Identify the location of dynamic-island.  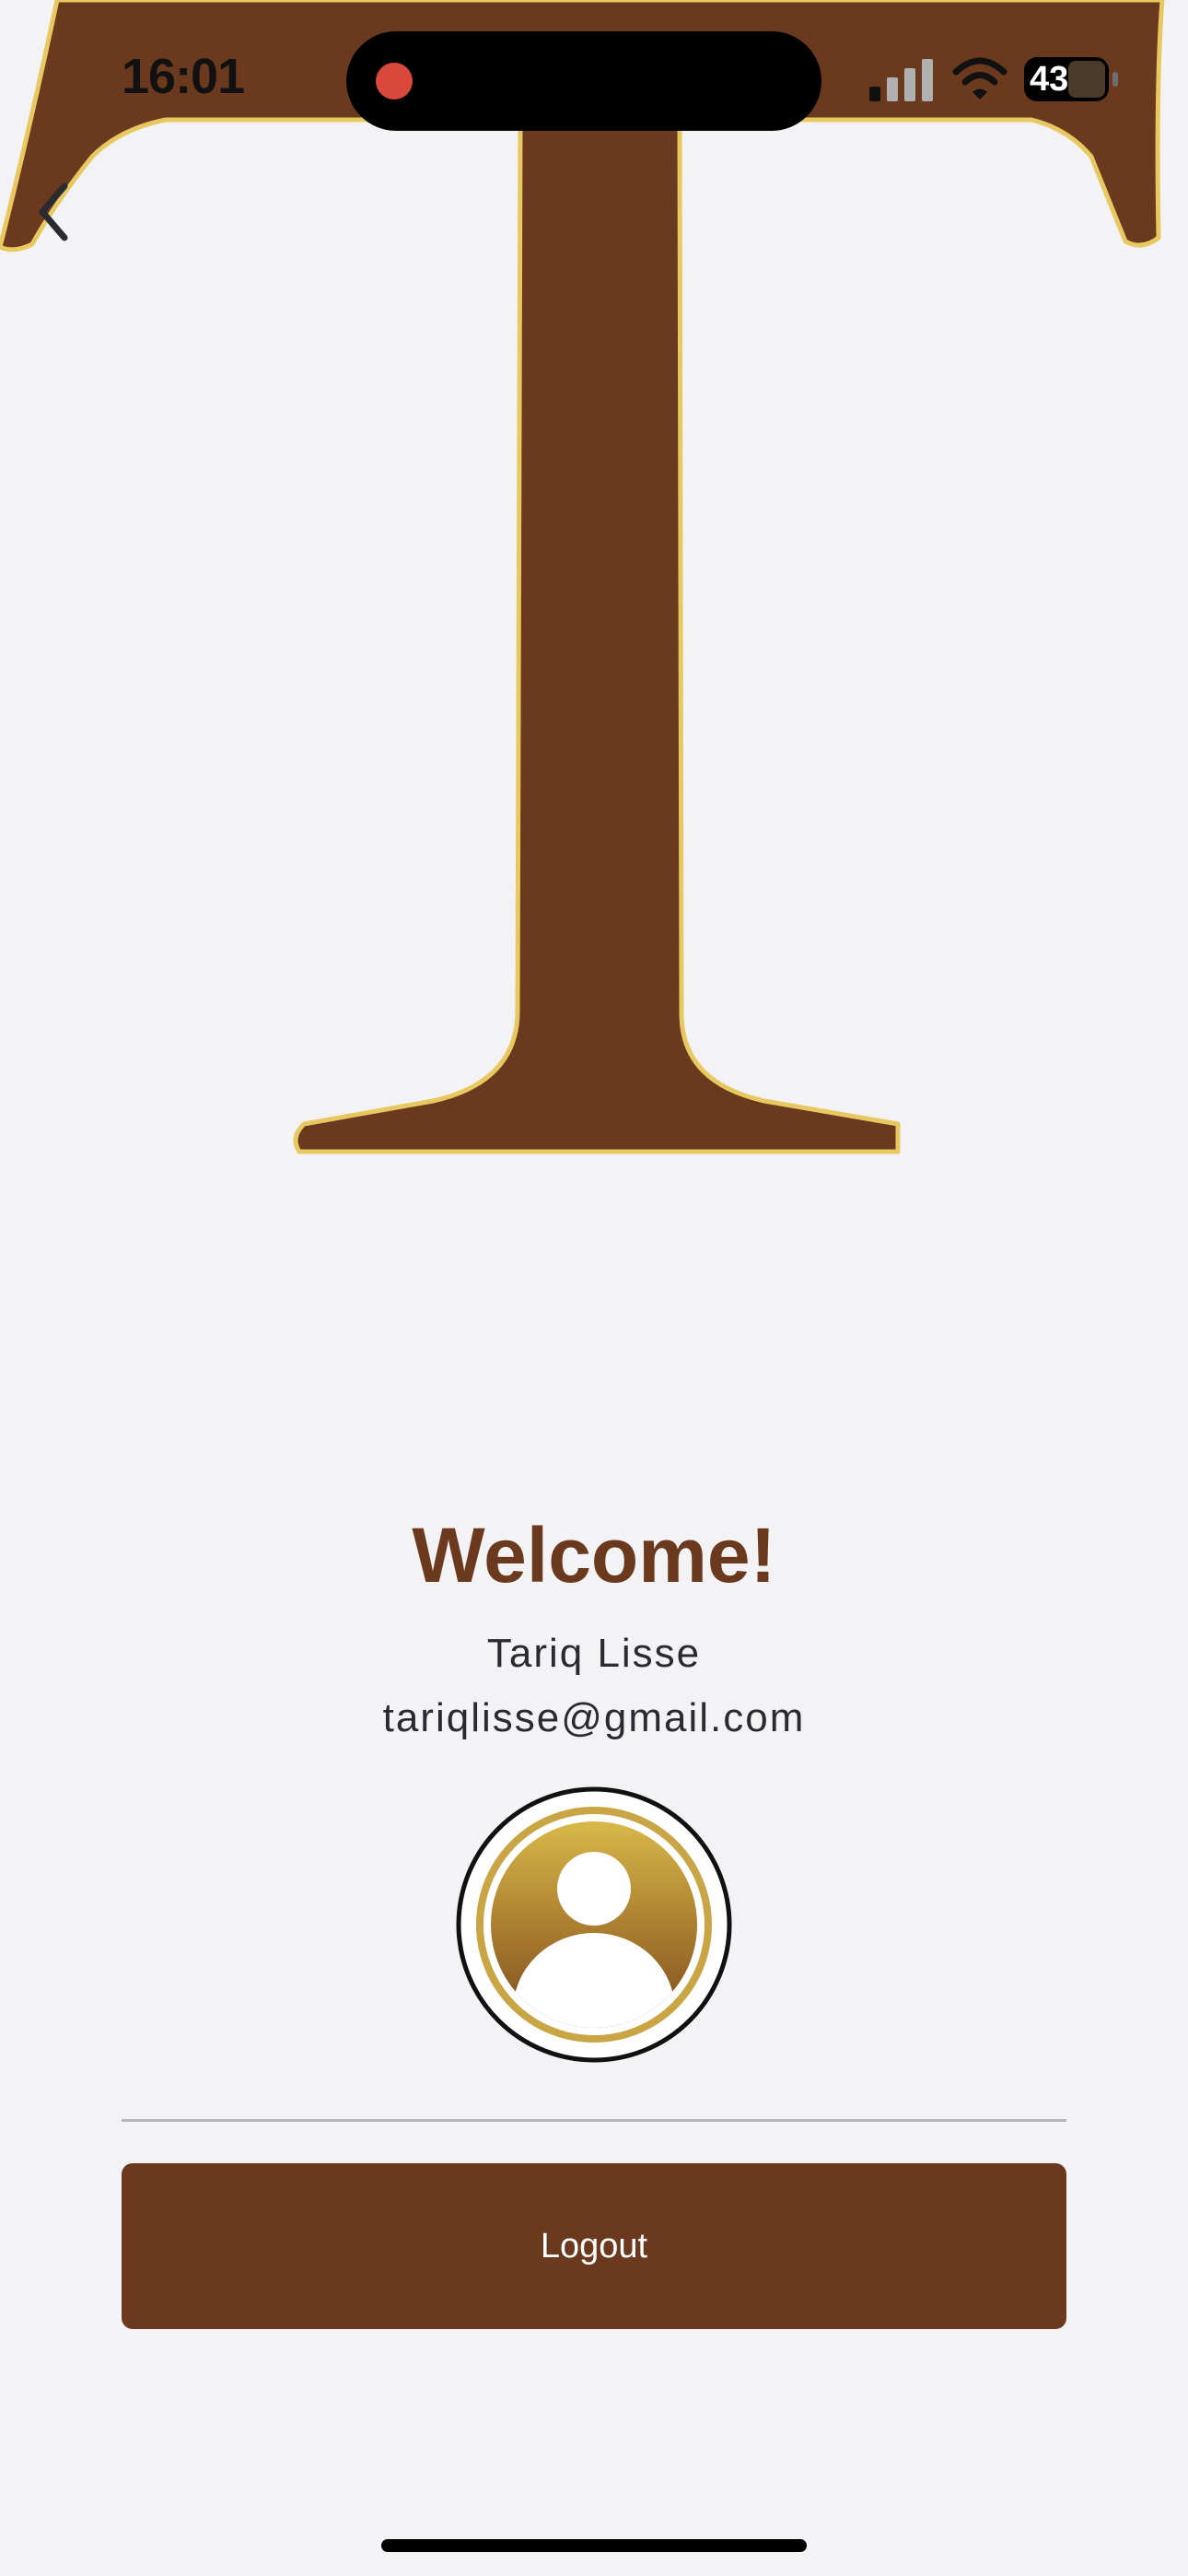
(583, 81).